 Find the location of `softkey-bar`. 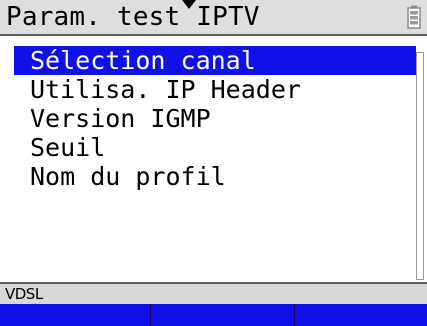

softkey-bar is located at coordinates (213, 315).